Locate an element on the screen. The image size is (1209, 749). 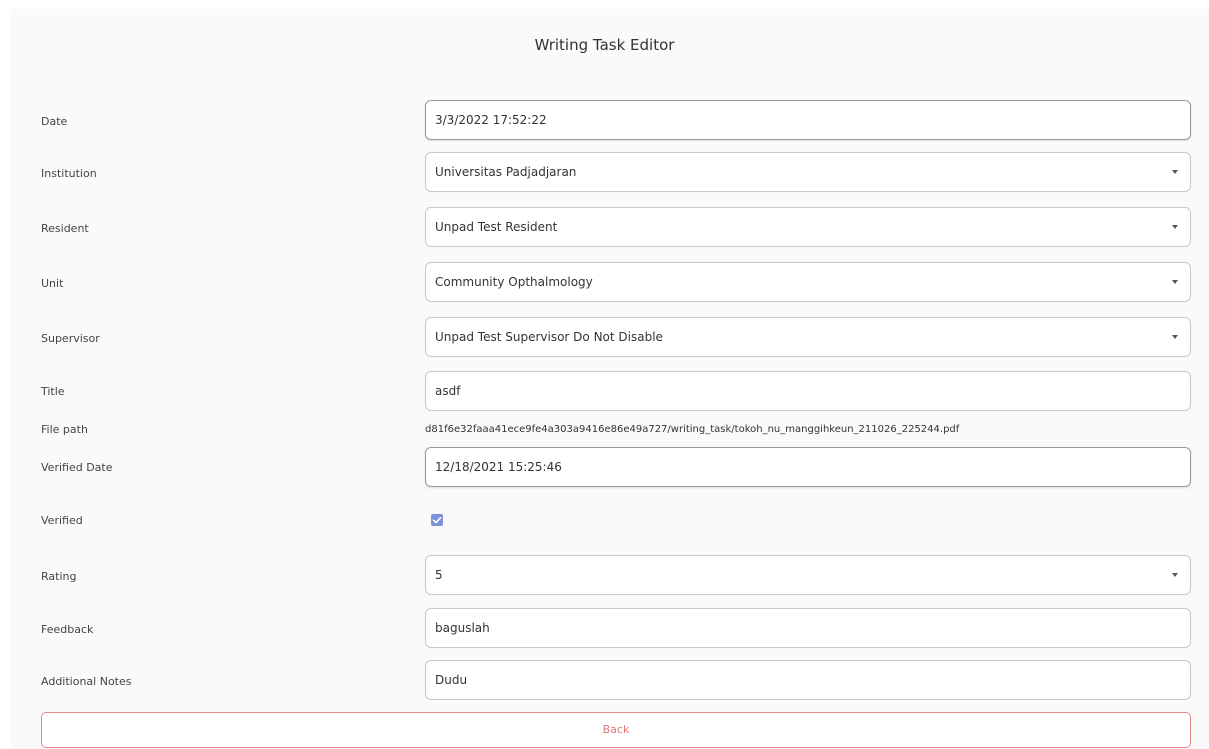
additional-notes-input: Dudu is located at coordinates (808, 680).